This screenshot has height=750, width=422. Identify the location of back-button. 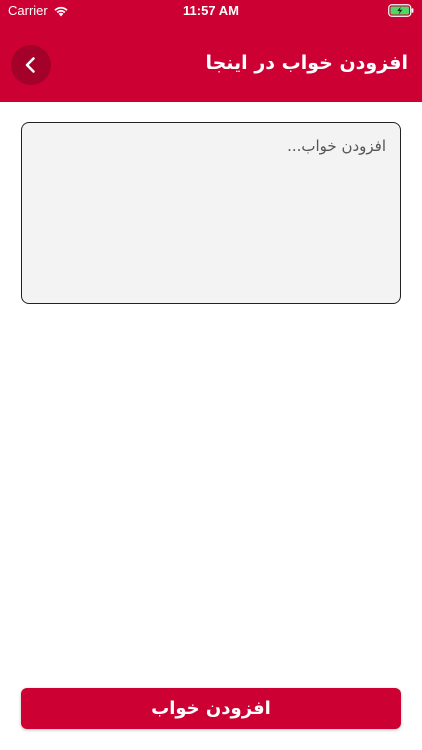
(31, 65).